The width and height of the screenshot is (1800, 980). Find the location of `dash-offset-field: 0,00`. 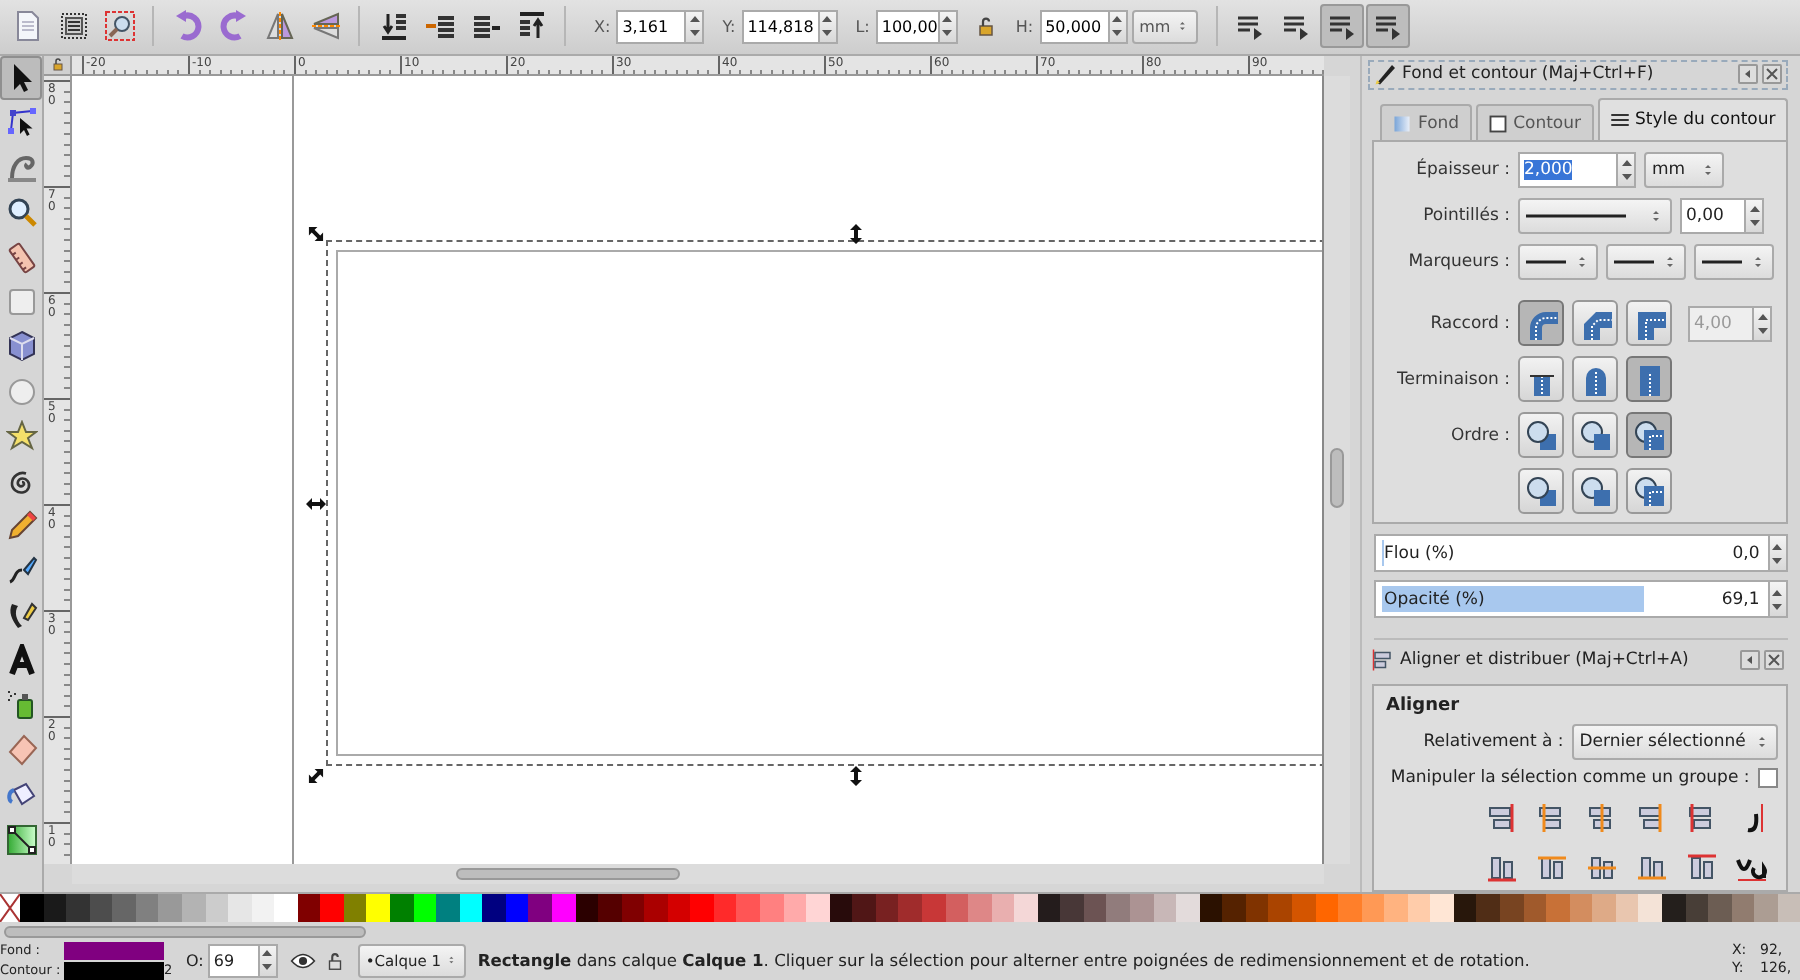

dash-offset-field: 0,00 is located at coordinates (1713, 216).